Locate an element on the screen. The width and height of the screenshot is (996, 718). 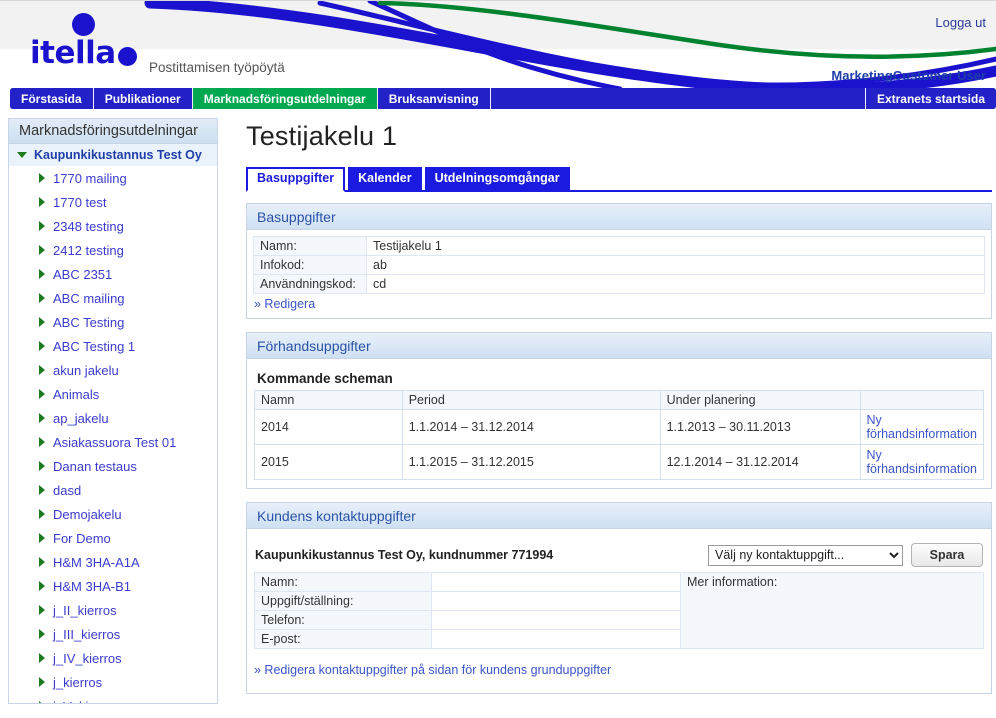
sidebar-item: H&M 3HA-B1 is located at coordinates (113, 586).